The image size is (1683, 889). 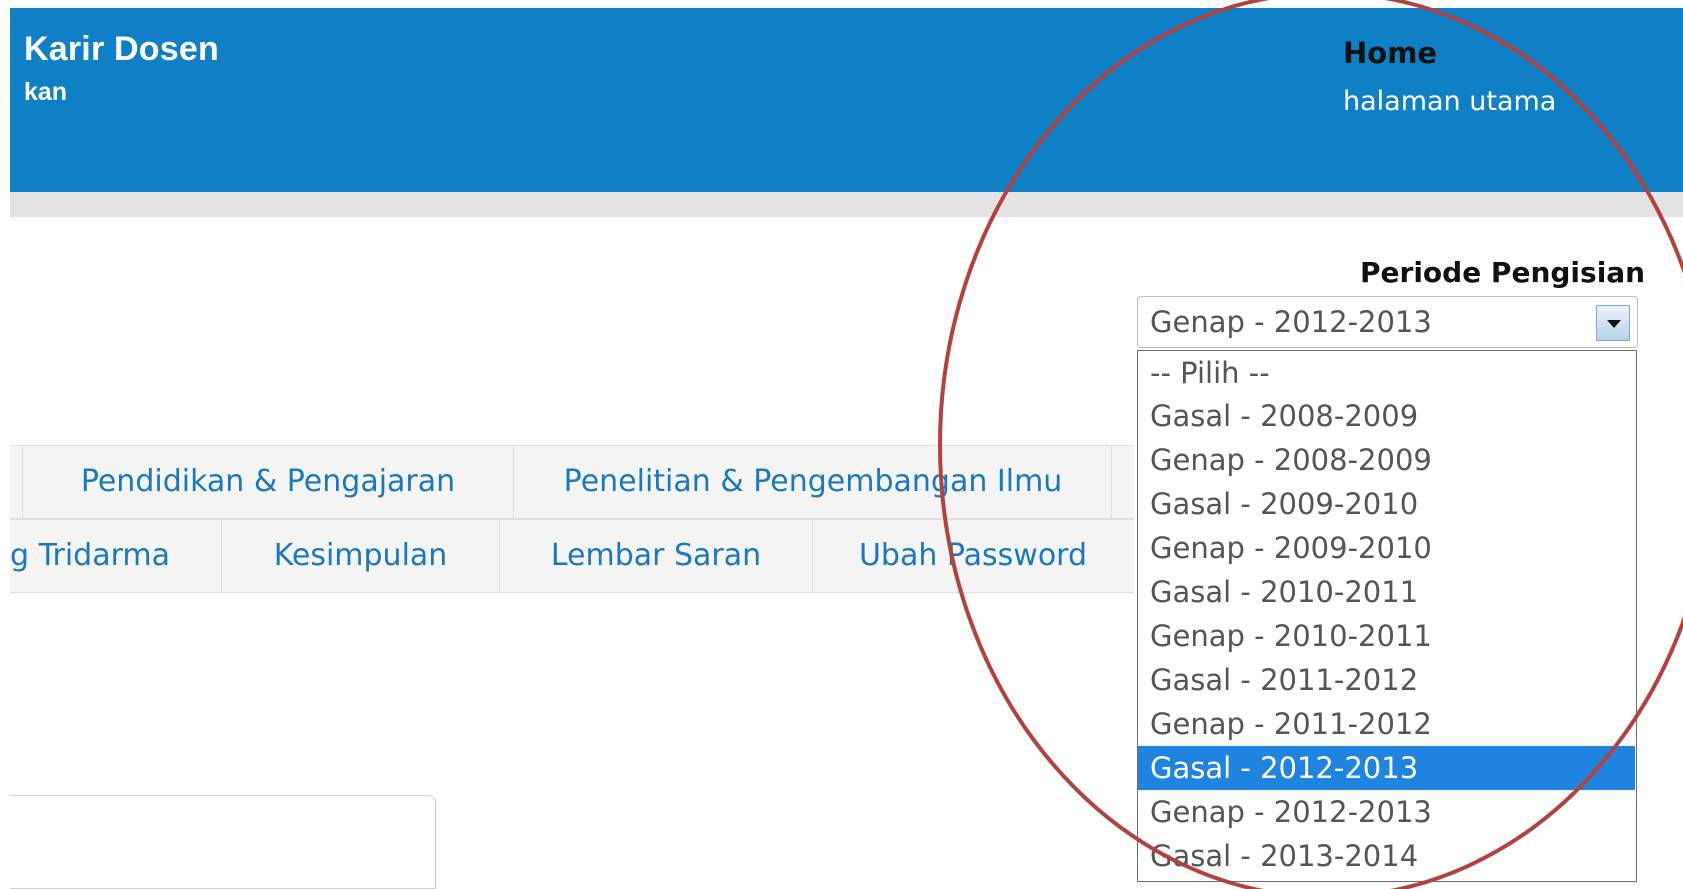 I want to click on dropdown-option: Genap - 2012-2013, so click(x=1386, y=812).